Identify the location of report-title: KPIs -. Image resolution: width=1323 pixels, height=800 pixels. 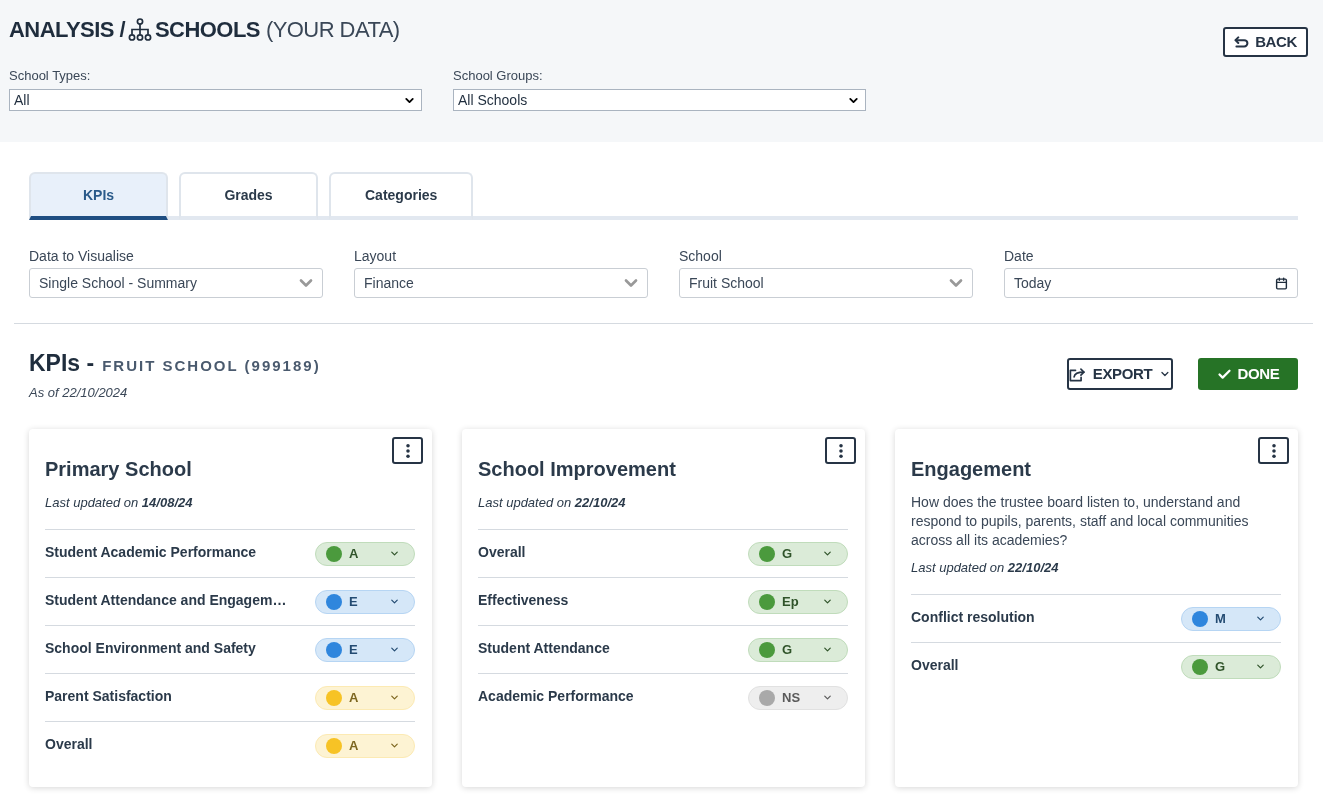
(62, 363).